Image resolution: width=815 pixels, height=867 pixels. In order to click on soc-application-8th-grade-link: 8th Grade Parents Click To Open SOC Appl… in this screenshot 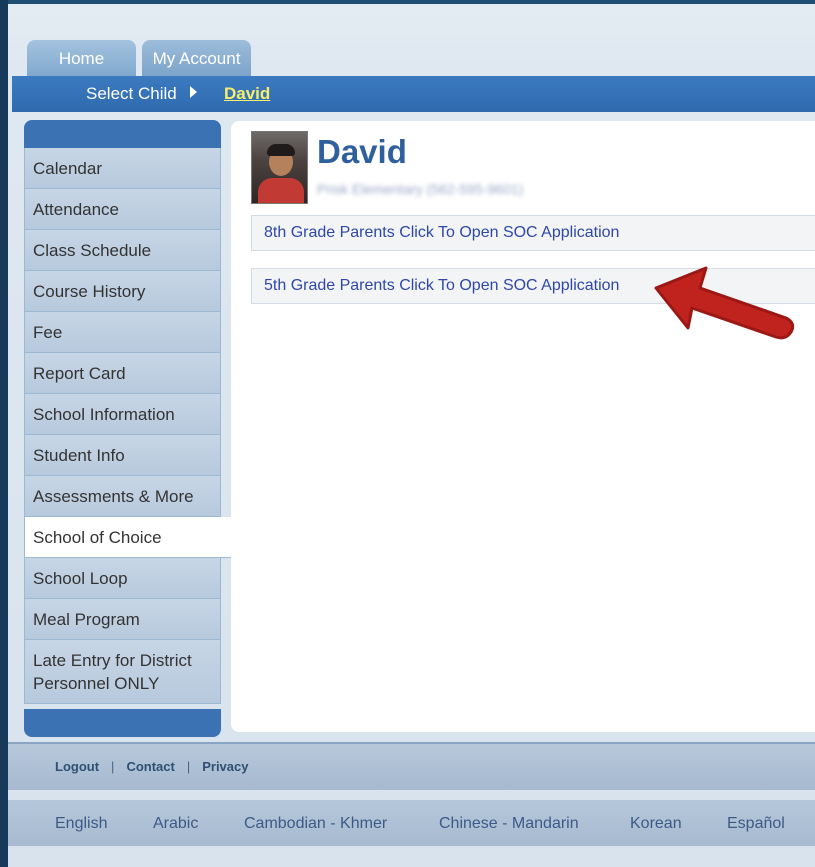, I will do `click(533, 233)`.